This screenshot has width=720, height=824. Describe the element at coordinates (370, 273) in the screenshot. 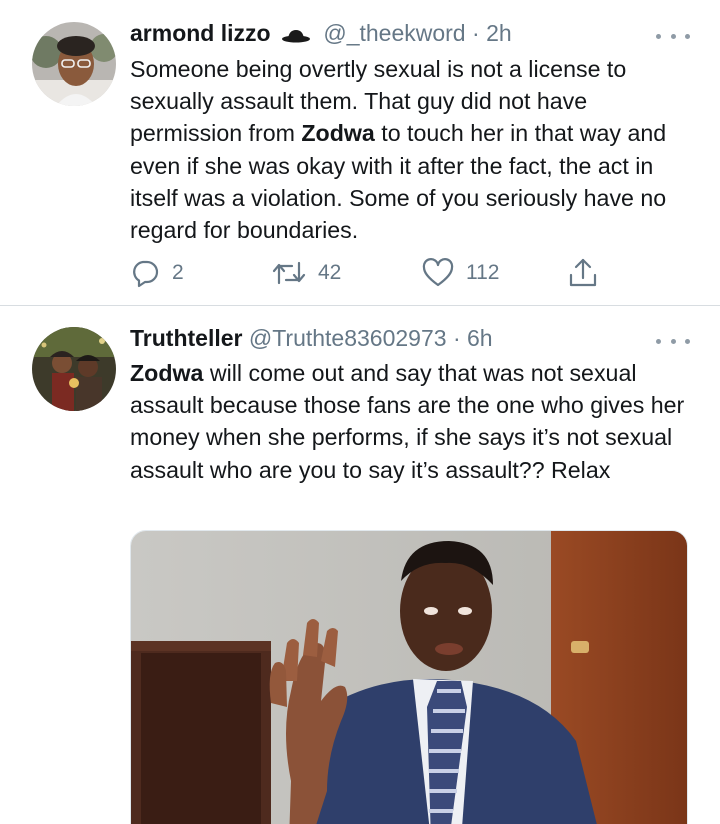

I see `action-bar: 2 42 112` at that location.